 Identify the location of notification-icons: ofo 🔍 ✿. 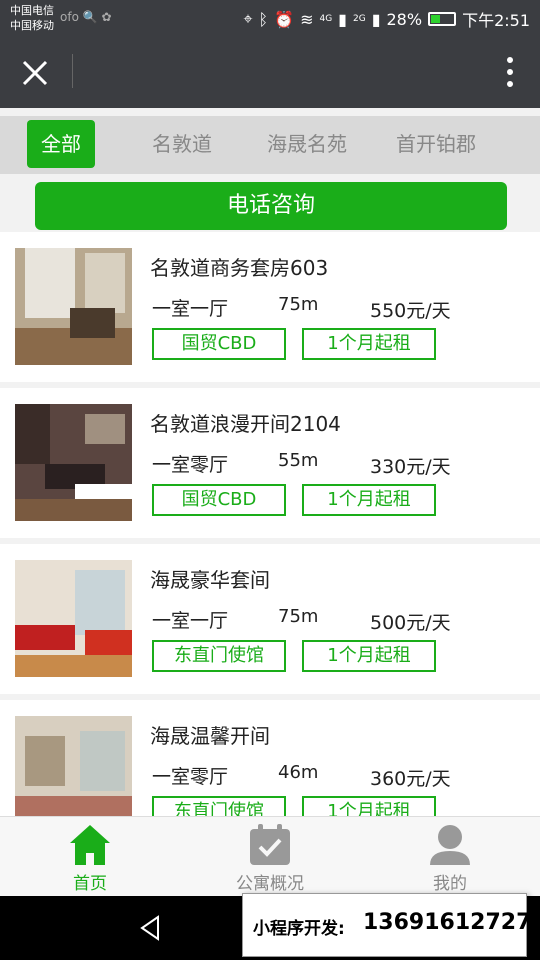
(86, 17).